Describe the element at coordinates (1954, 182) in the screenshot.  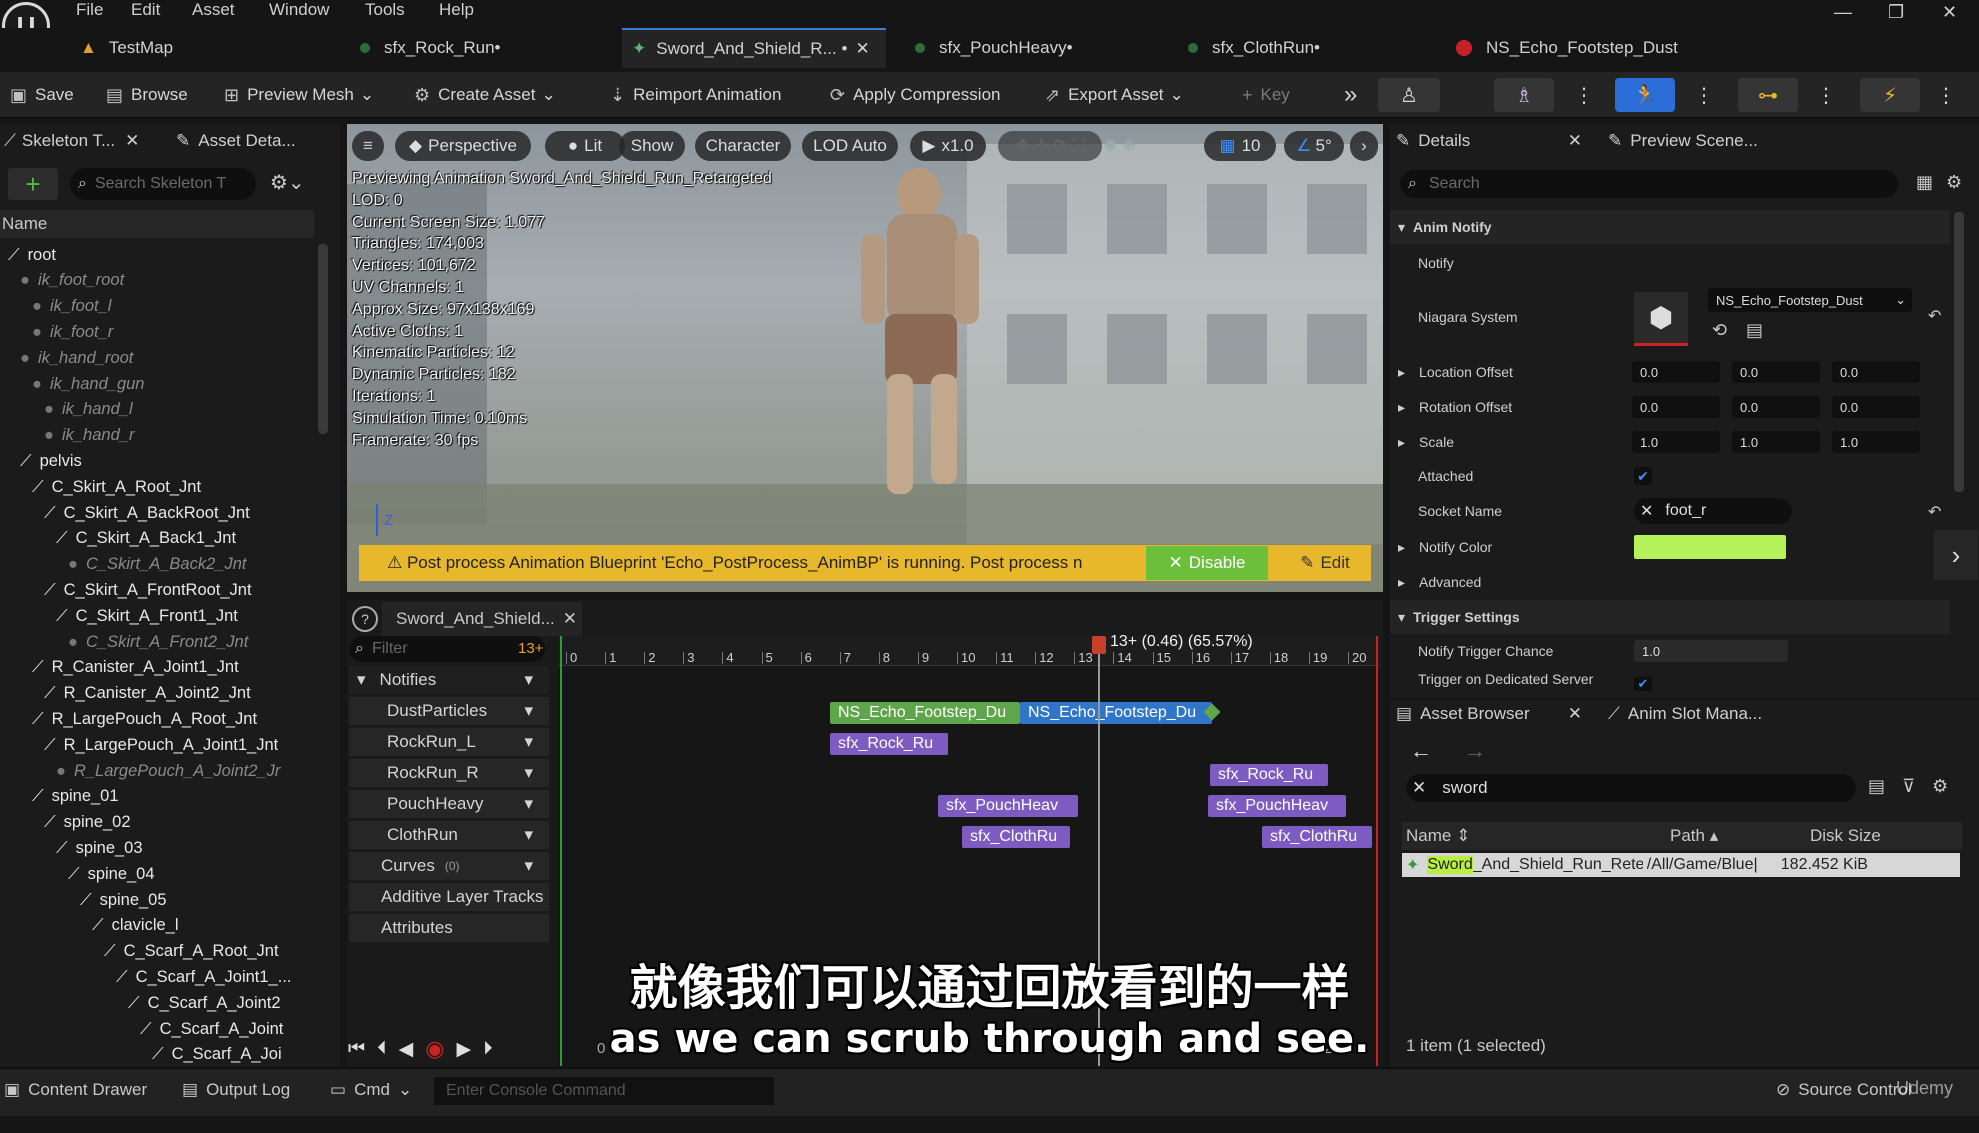
I see `settings-gear-icon: ⚙` at that location.